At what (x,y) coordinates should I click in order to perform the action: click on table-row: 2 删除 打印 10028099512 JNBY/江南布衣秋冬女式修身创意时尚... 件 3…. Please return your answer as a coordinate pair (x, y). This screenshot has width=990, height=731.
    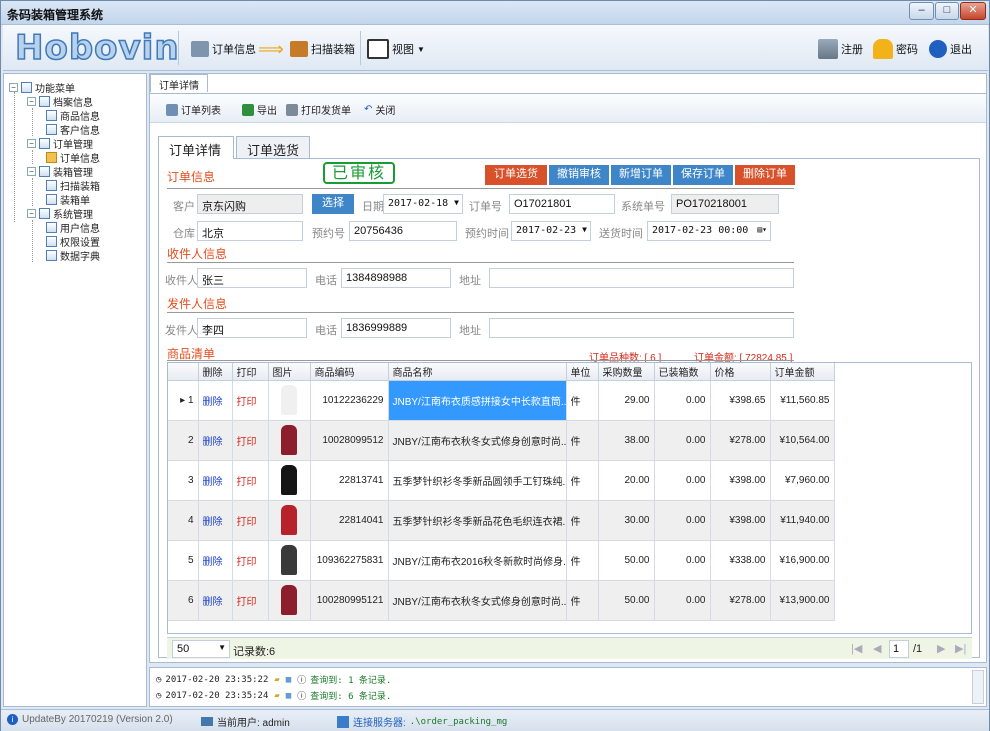
    Looking at the image, I should click on (501, 440).